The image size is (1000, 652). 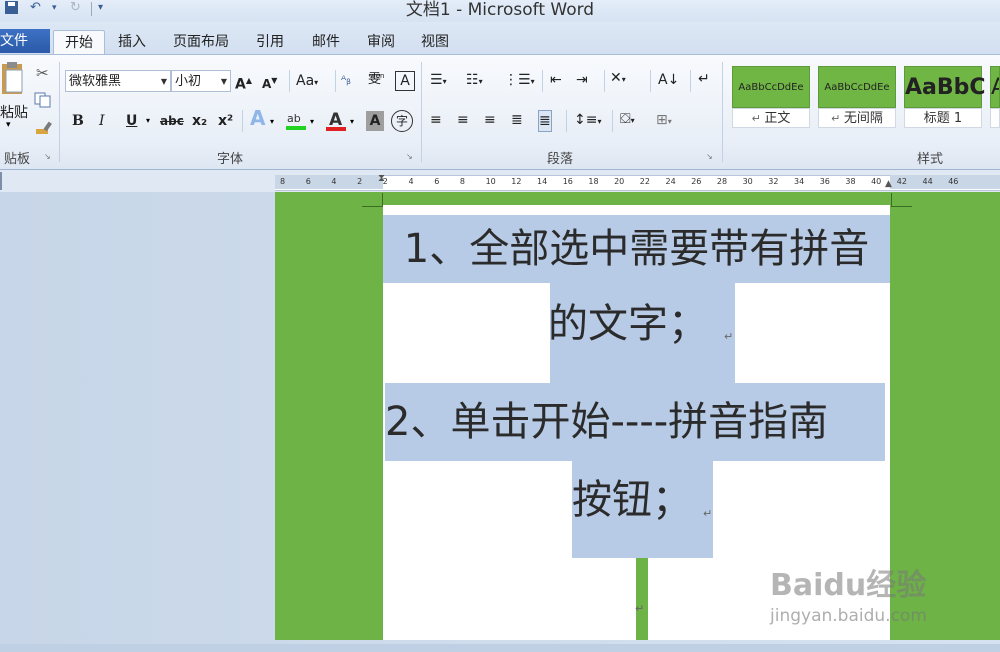 What do you see at coordinates (696, 181) in the screenshot?
I see `ruler-tick-label: 26` at bounding box center [696, 181].